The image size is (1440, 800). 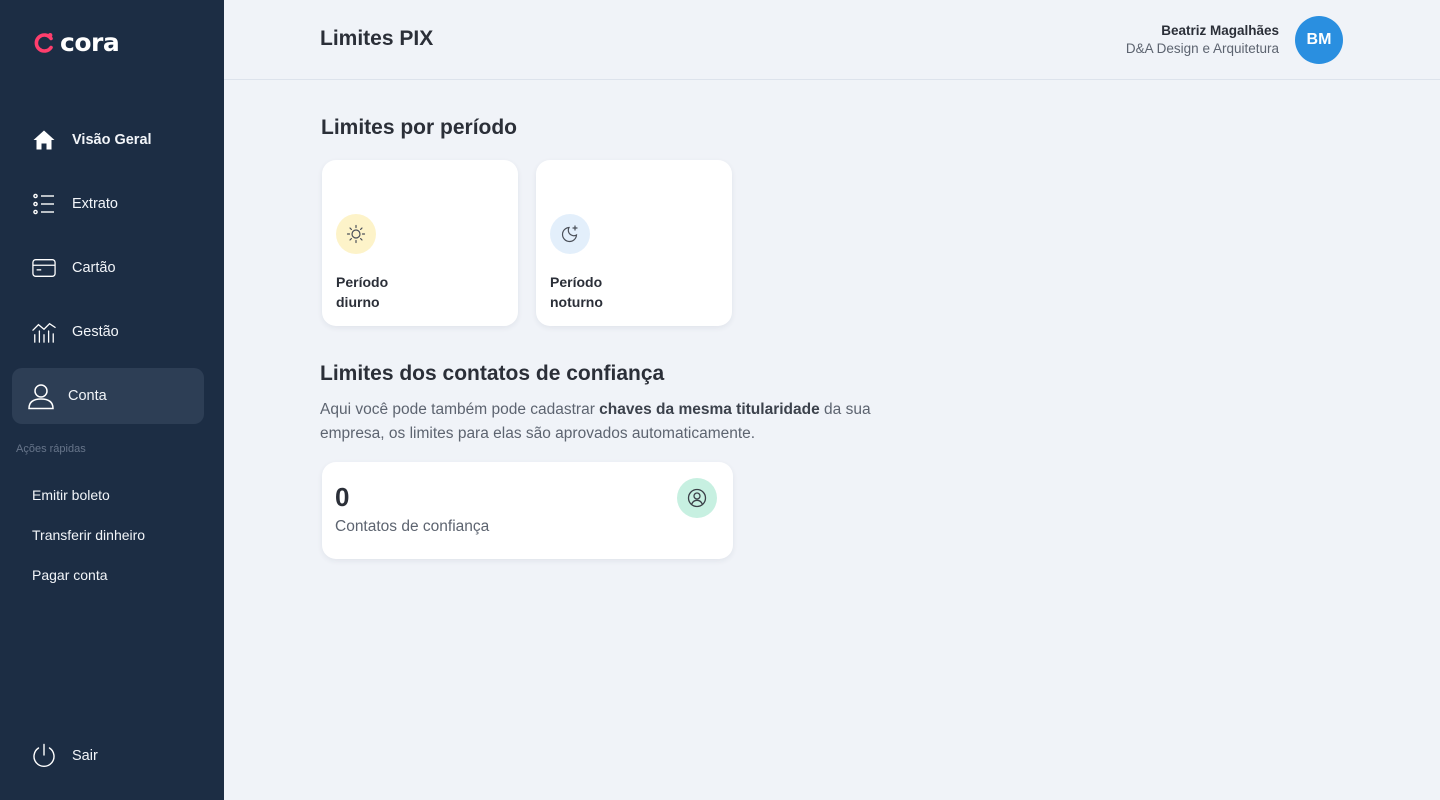 I want to click on nav-item-gestao: Gestão, so click(x=108, y=332).